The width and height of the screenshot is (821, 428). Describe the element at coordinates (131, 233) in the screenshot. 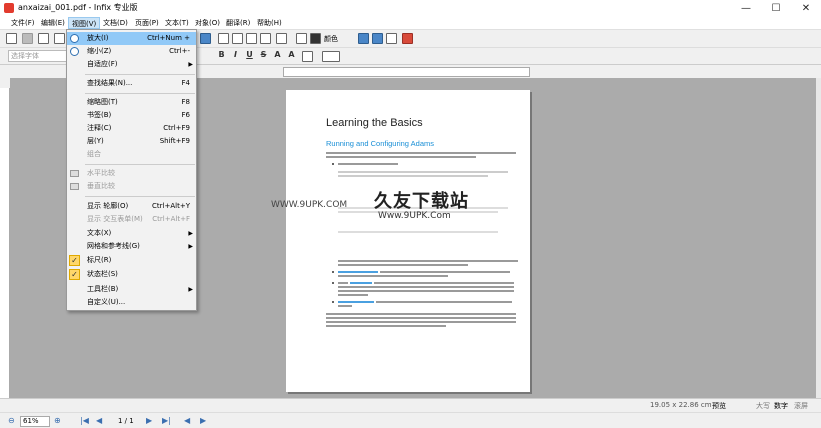

I see `menu-item-text: 文本(X) ▶` at that location.